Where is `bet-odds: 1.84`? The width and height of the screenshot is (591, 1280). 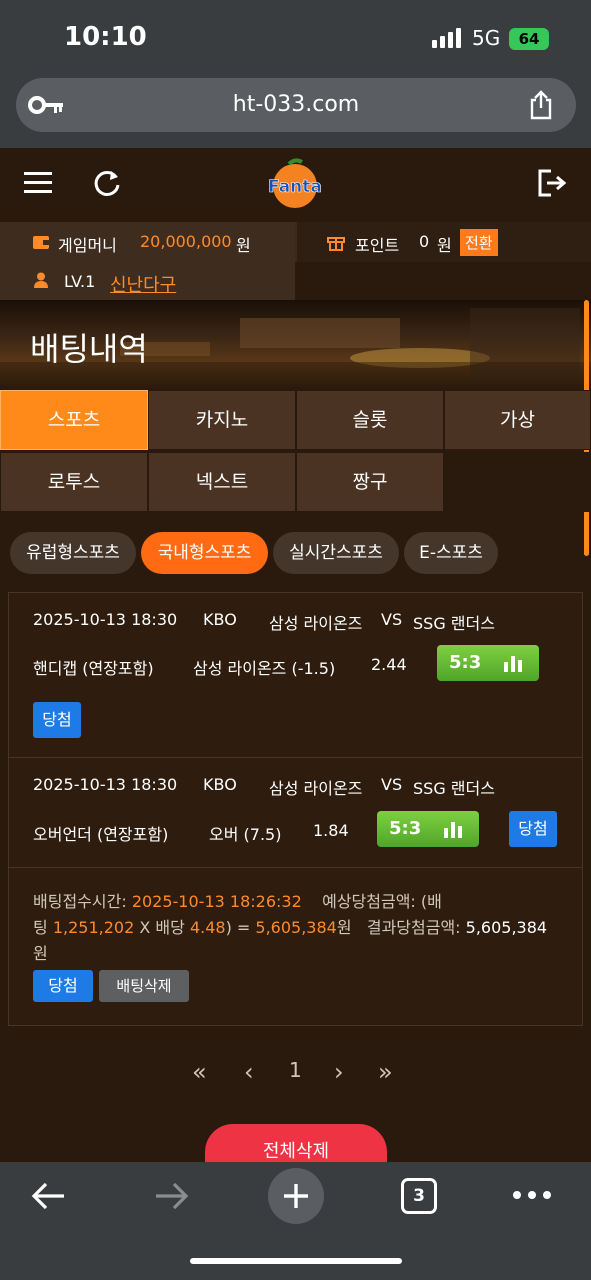 bet-odds: 1.84 is located at coordinates (331, 830).